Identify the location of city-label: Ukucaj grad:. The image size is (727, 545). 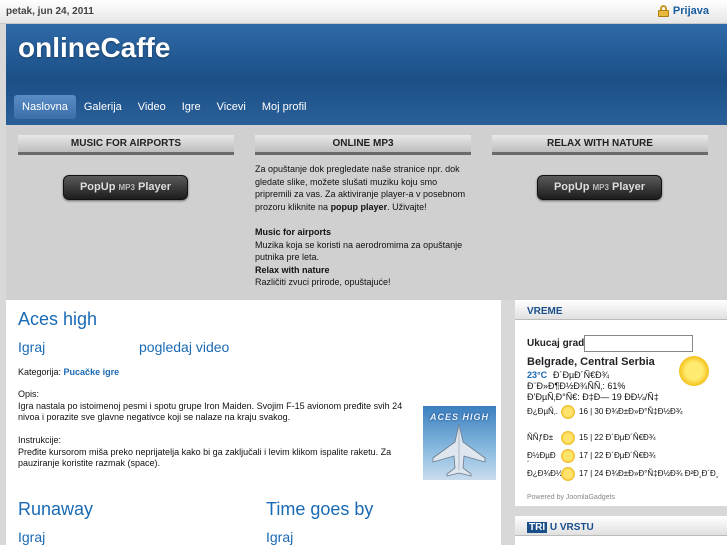
(557, 343).